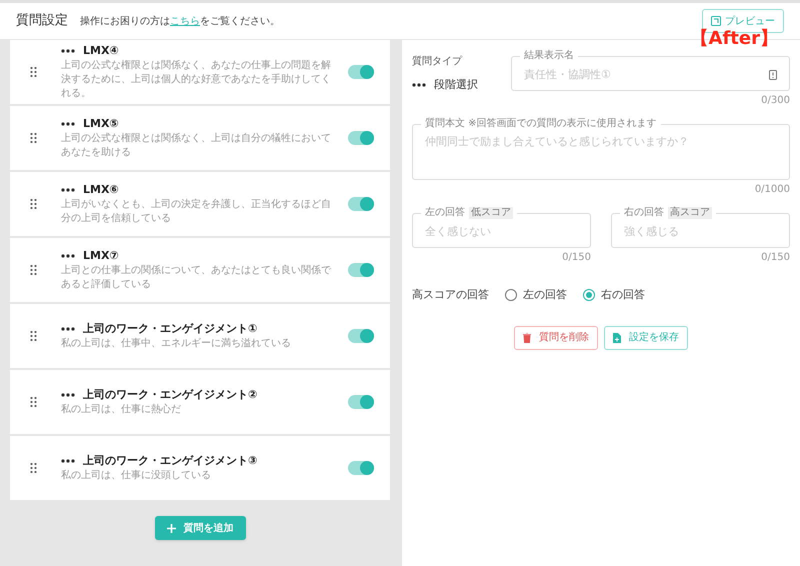  What do you see at coordinates (170, 328) in the screenshot?
I see `question-title: 上司のワーク・エンゲイジメント①` at bounding box center [170, 328].